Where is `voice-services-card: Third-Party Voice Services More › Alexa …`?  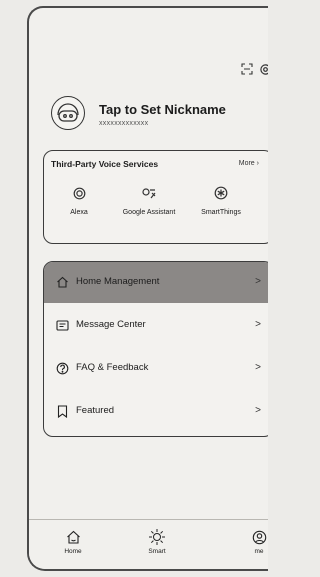 voice-services-card: Third-Party Voice Services More › Alexa … is located at coordinates (155, 197).